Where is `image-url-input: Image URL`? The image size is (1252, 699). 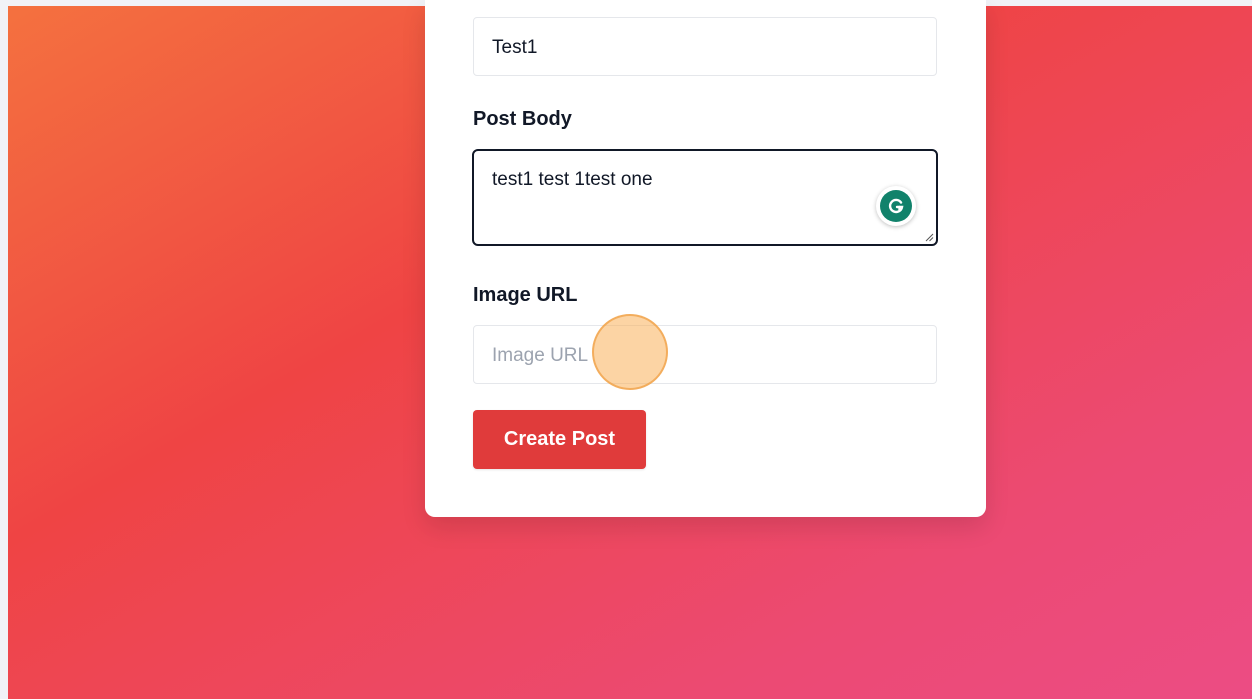
image-url-input: Image URL is located at coordinates (705, 354).